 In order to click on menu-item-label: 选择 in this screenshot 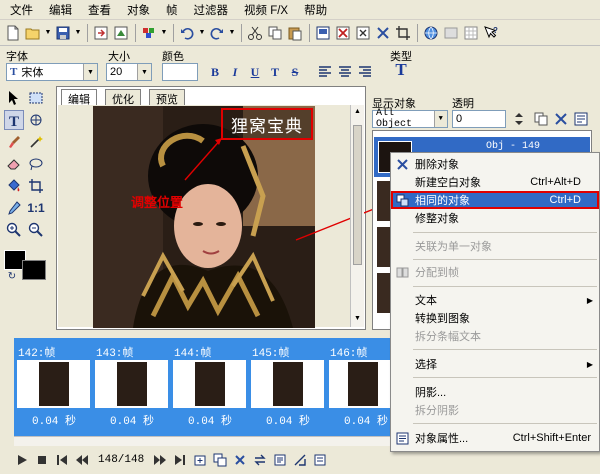, I will do `click(426, 365)`.